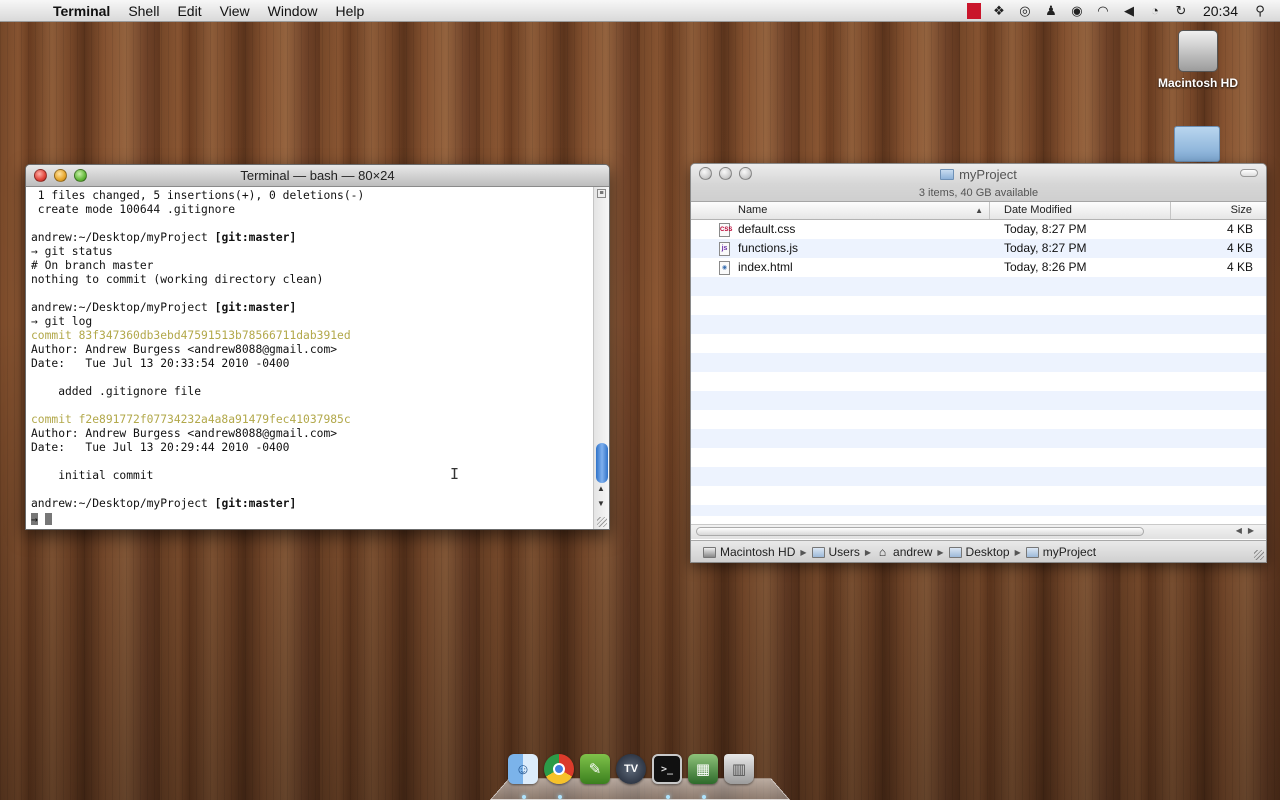 The image size is (1280, 800). Describe the element at coordinates (749, 552) in the screenshot. I see `path-item-macintosh-hd: Macintosh HD` at that location.